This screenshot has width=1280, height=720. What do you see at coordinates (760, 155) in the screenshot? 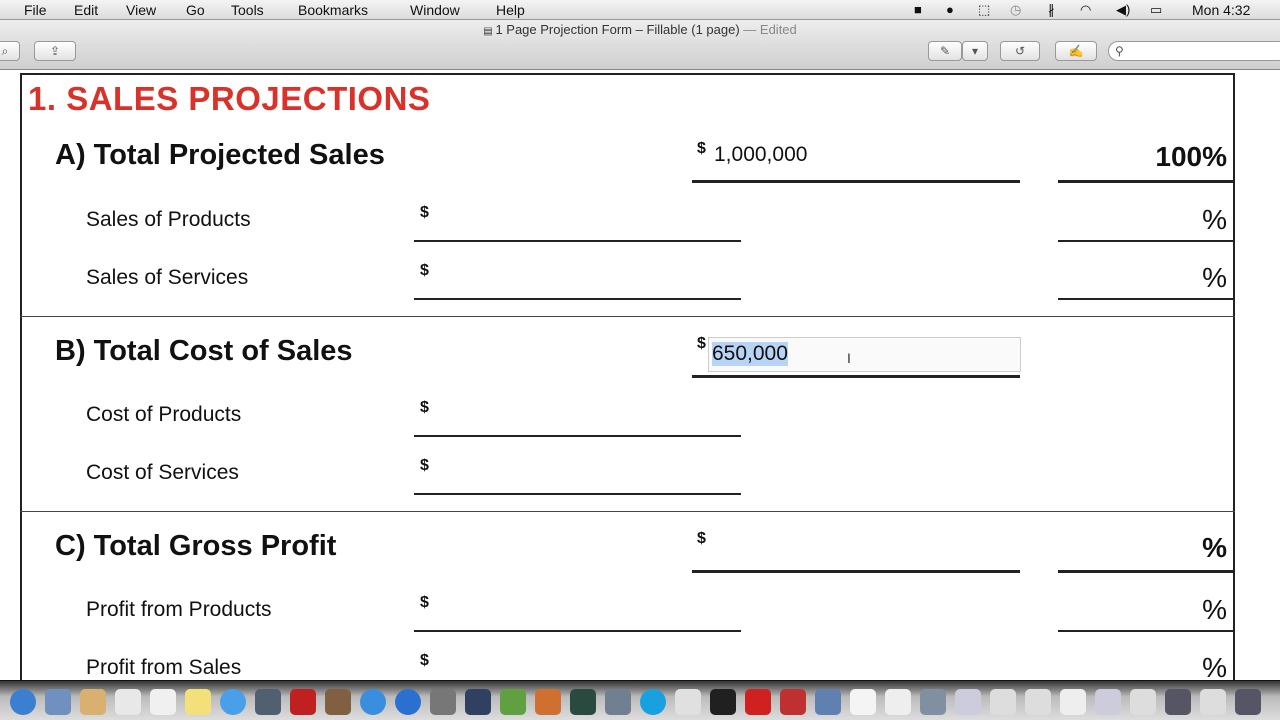
I see `total-sales-field: 1,000,000` at bounding box center [760, 155].